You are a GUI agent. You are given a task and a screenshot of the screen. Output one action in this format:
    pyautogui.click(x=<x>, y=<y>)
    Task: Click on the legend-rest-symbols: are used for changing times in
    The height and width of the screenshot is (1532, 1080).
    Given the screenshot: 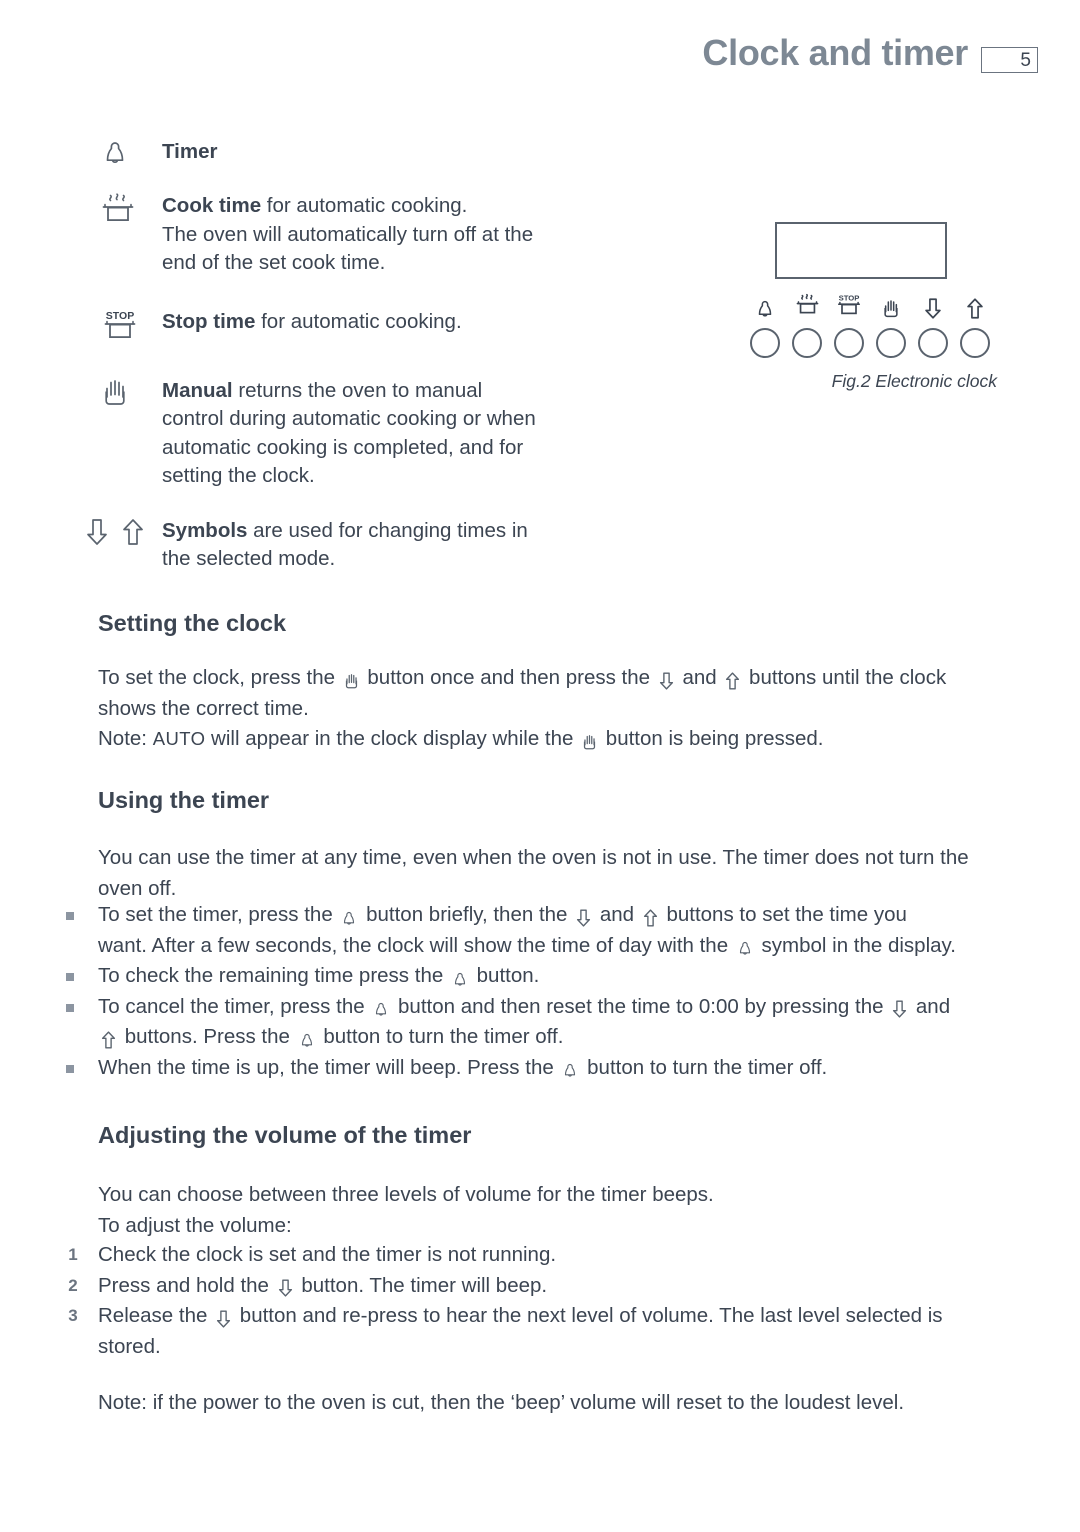 What is the action you would take?
    pyautogui.click(x=387, y=530)
    